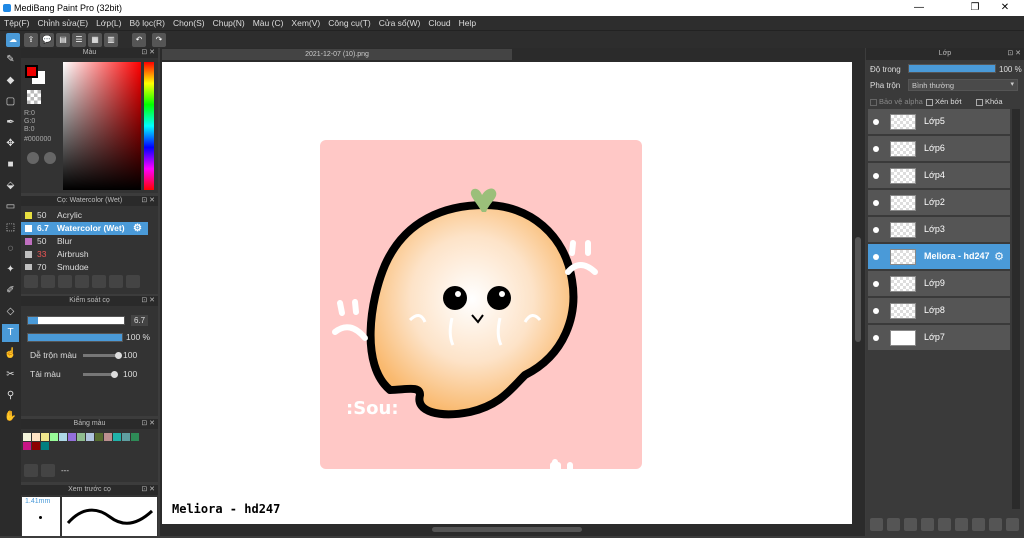 This screenshot has width=1024, height=538. Describe the element at coordinates (114, 374) in the screenshot. I see `load-slider-knob` at that location.